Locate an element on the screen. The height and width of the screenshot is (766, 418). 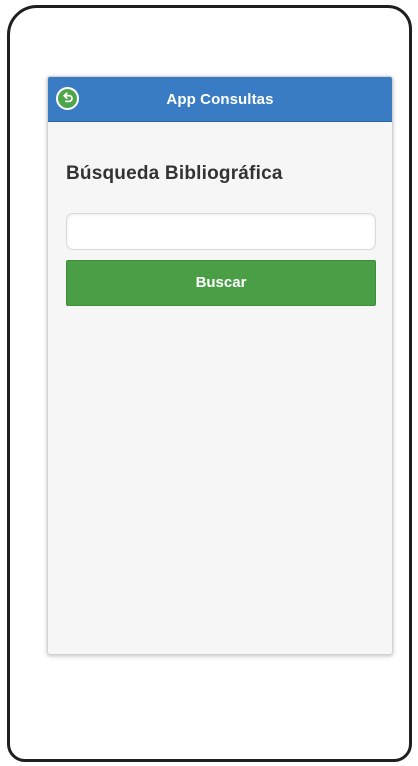
search-button: Buscar is located at coordinates (221, 283).